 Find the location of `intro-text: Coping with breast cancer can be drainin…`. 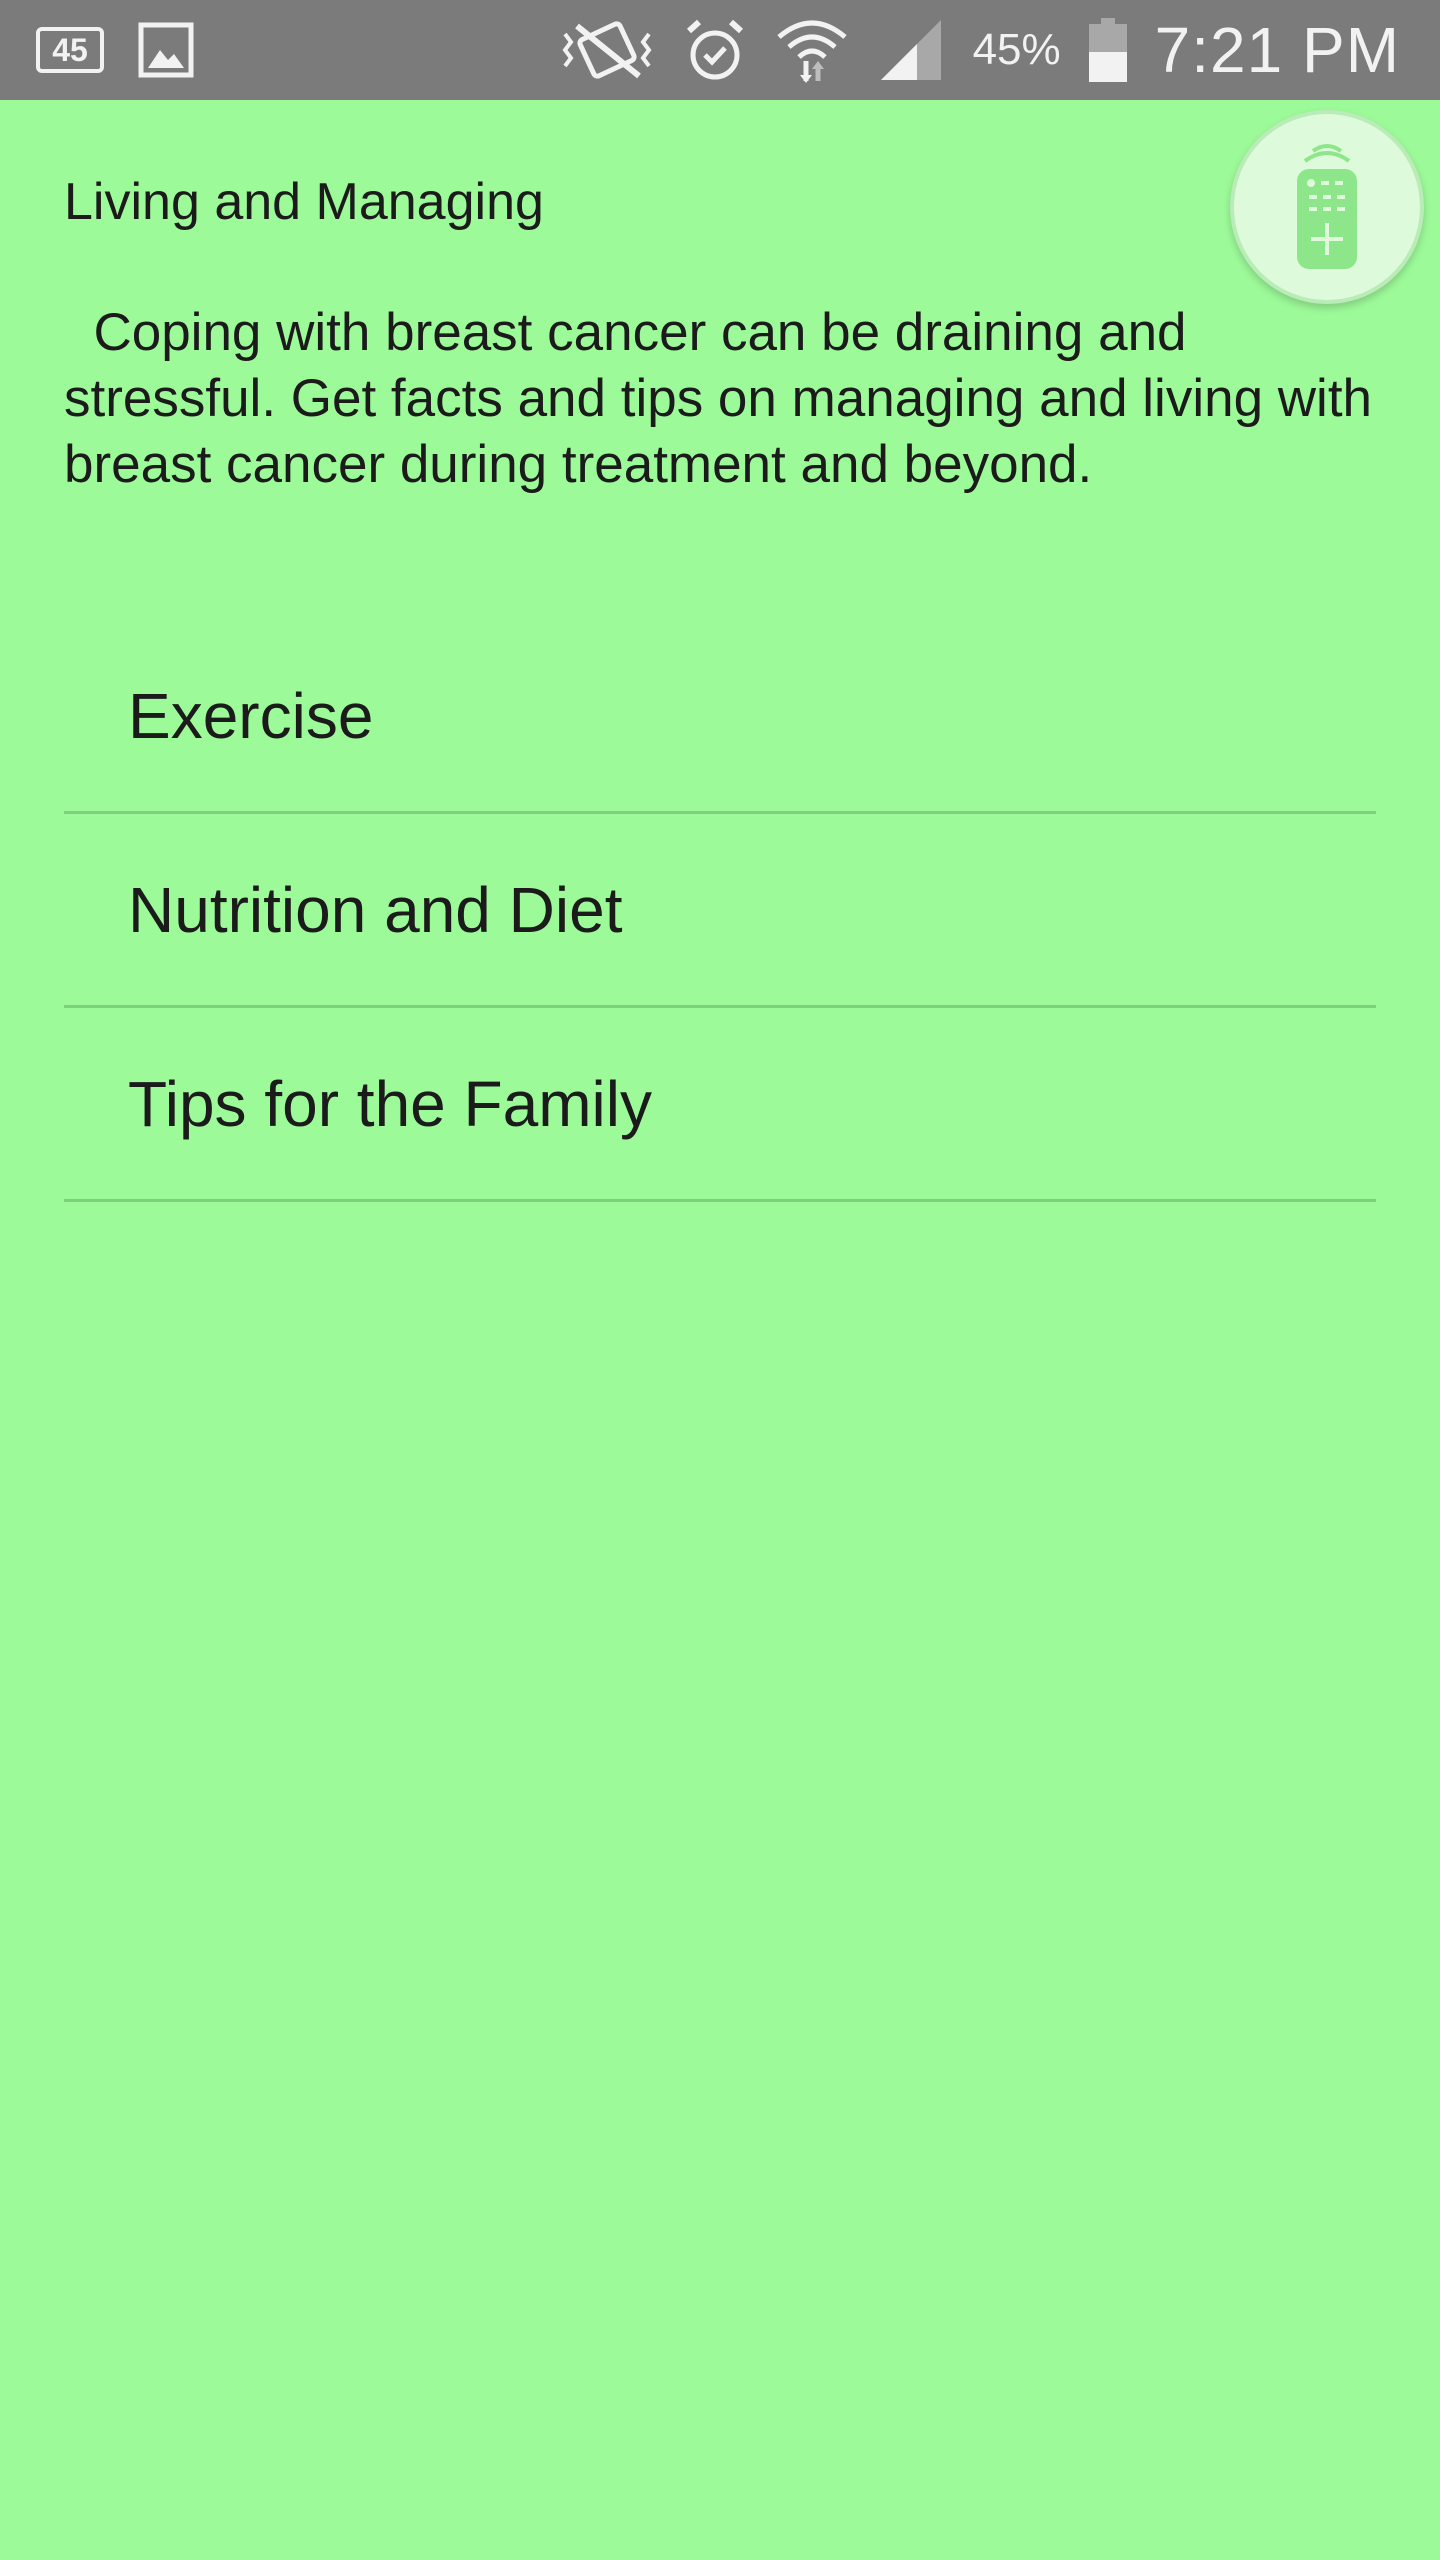

intro-text: Coping with breast cancer can be drainin… is located at coordinates (725, 398).